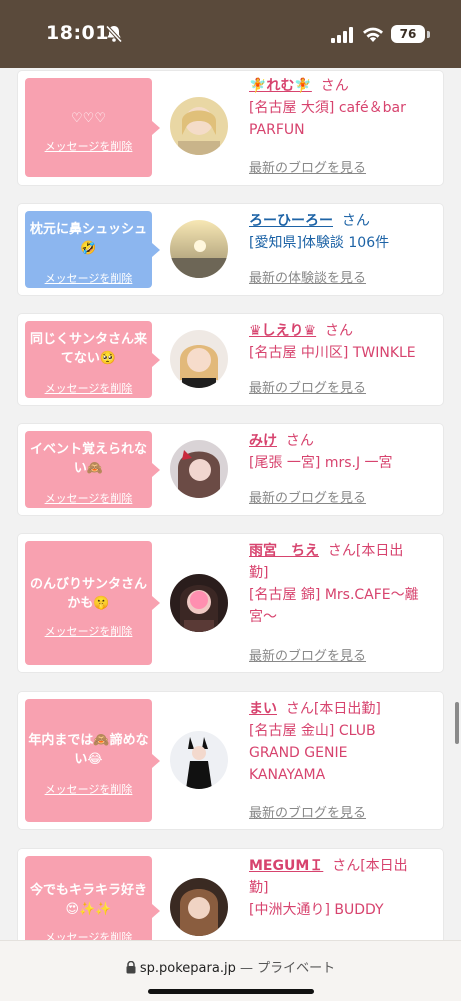  What do you see at coordinates (277, 130) in the screenshot?
I see `shop-line: PARFUN` at bounding box center [277, 130].